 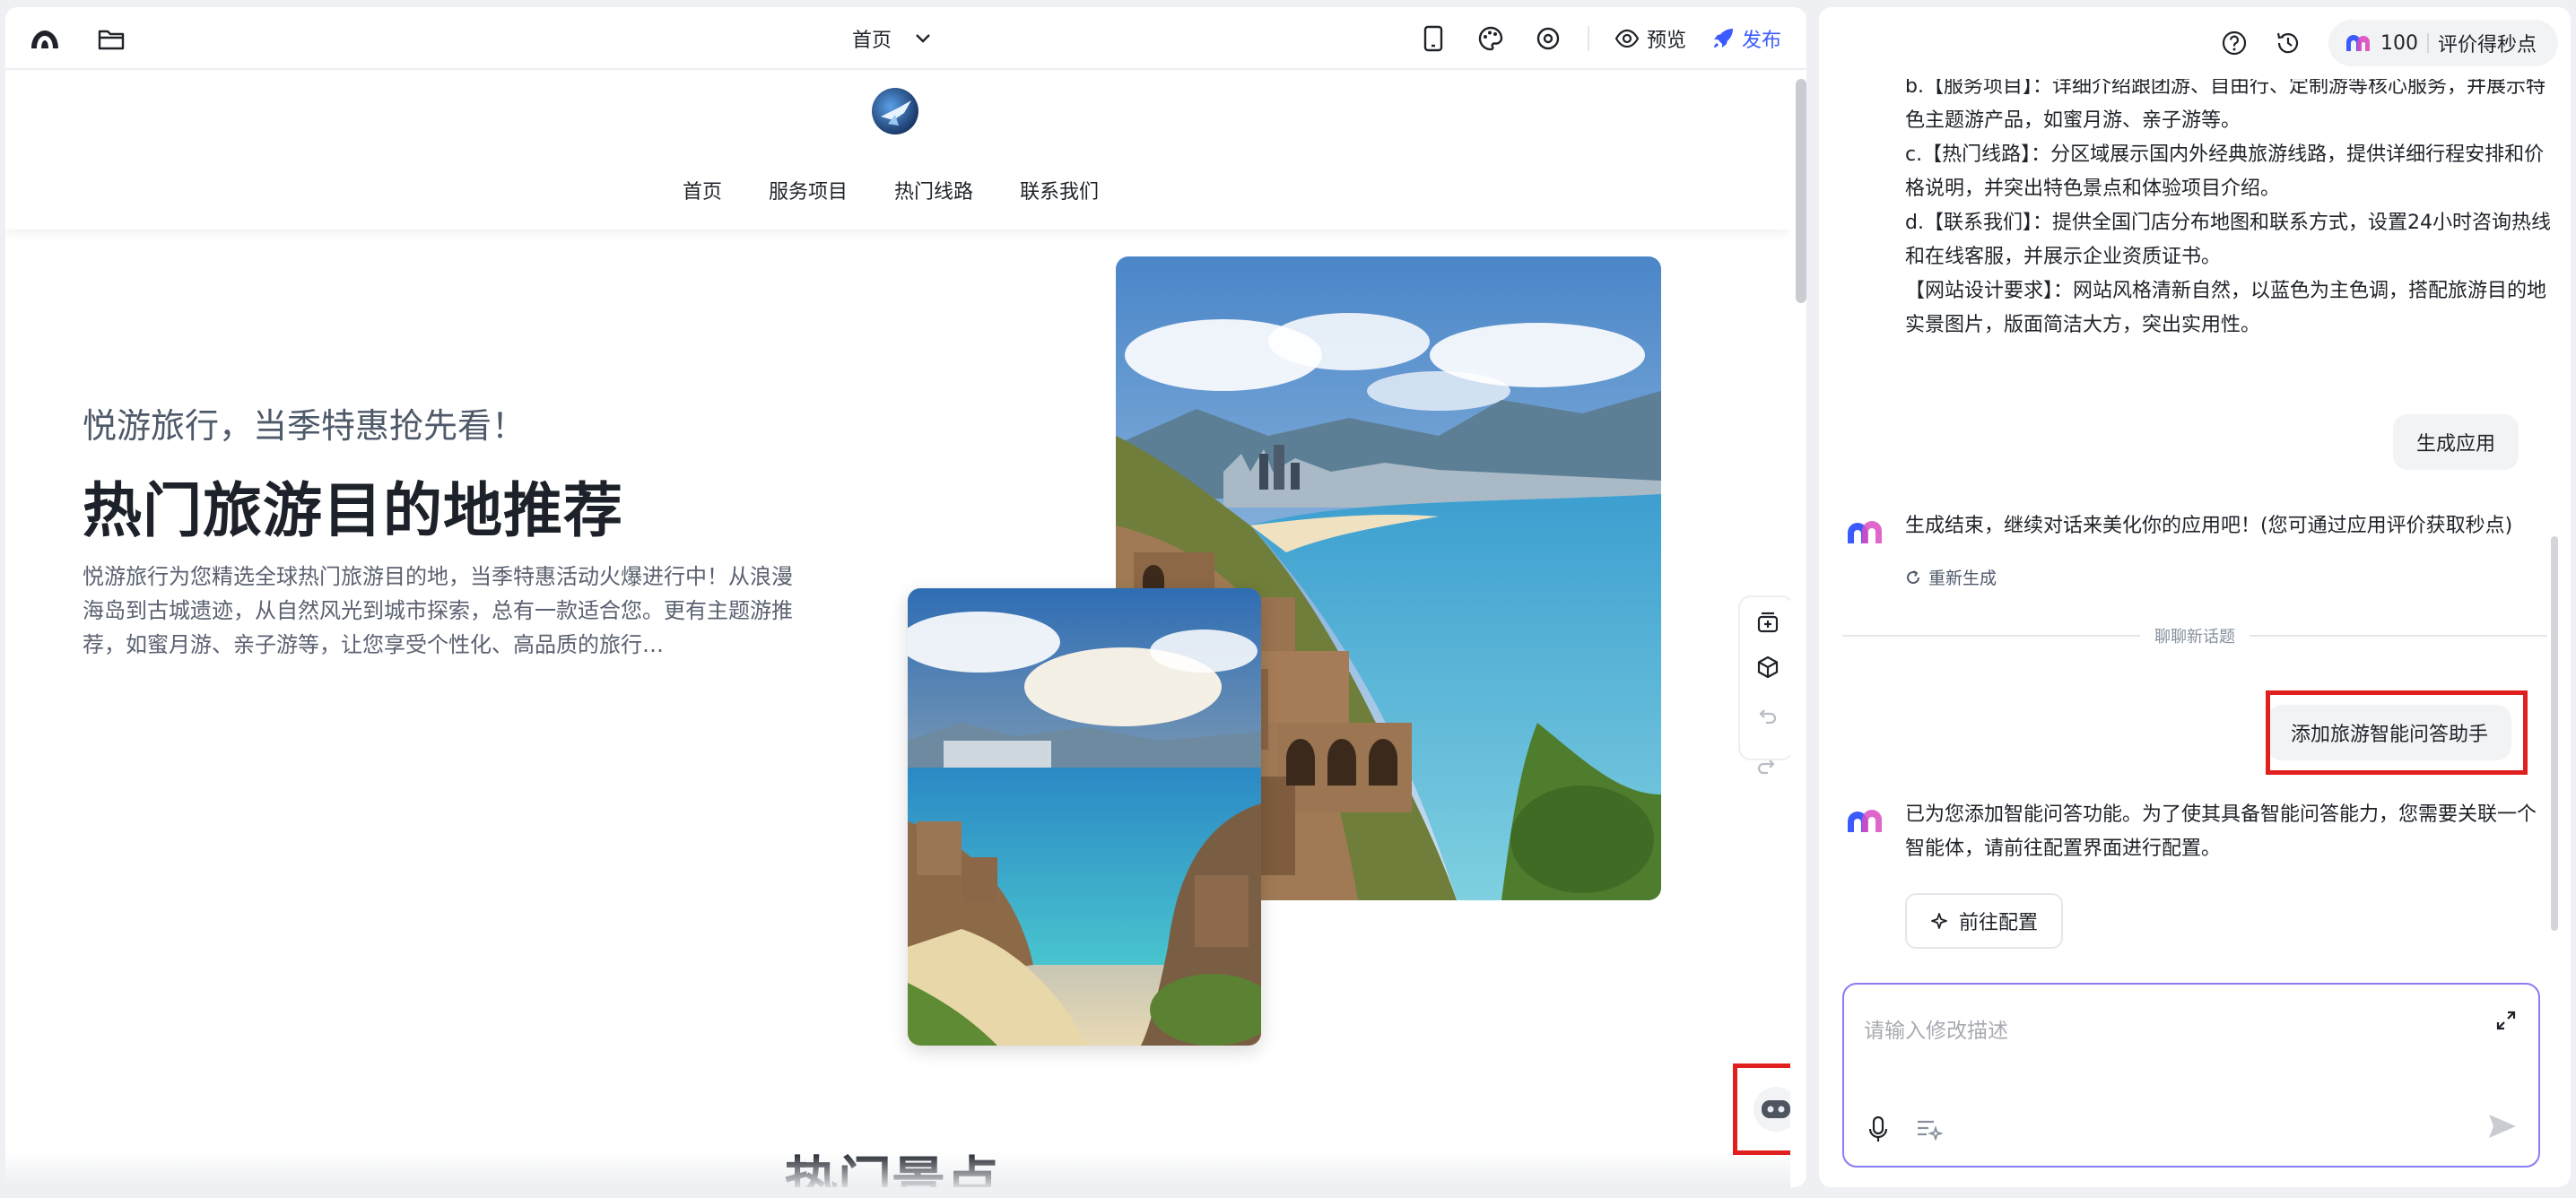 What do you see at coordinates (1913, 577) in the screenshot?
I see `refresh-icon` at bounding box center [1913, 577].